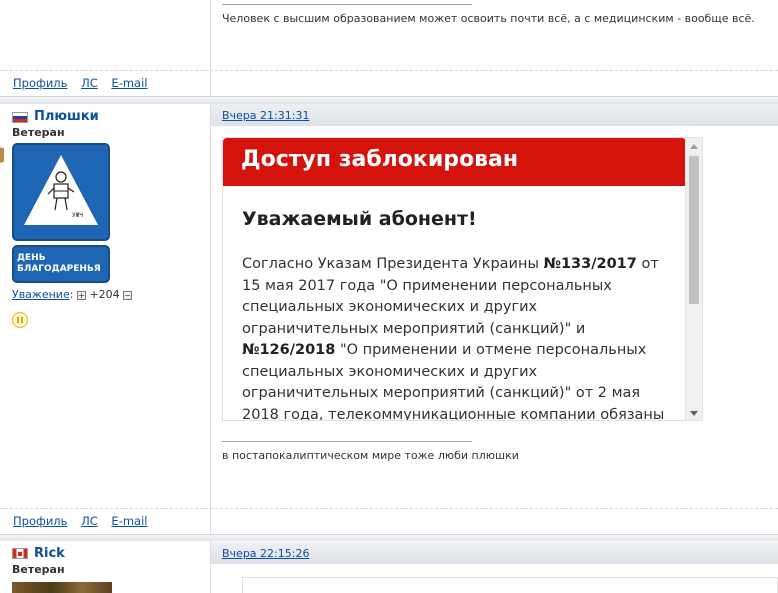  What do you see at coordinates (510, 585) in the screenshot?
I see `post3-embed-frame` at bounding box center [510, 585].